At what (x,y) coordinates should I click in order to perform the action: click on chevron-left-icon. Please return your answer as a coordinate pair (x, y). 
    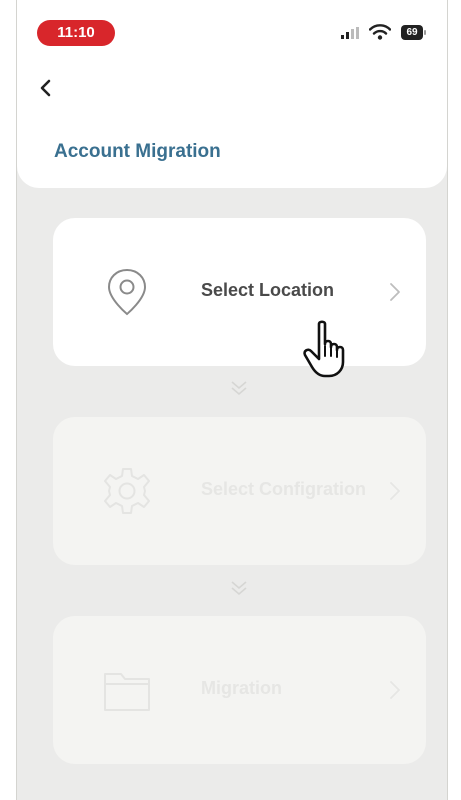
    Looking at the image, I should click on (45, 88).